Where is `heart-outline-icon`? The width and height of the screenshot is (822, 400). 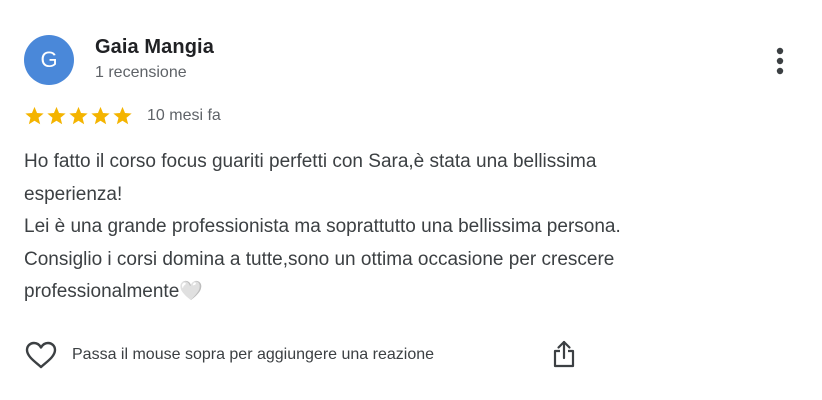
heart-outline-icon is located at coordinates (41, 355).